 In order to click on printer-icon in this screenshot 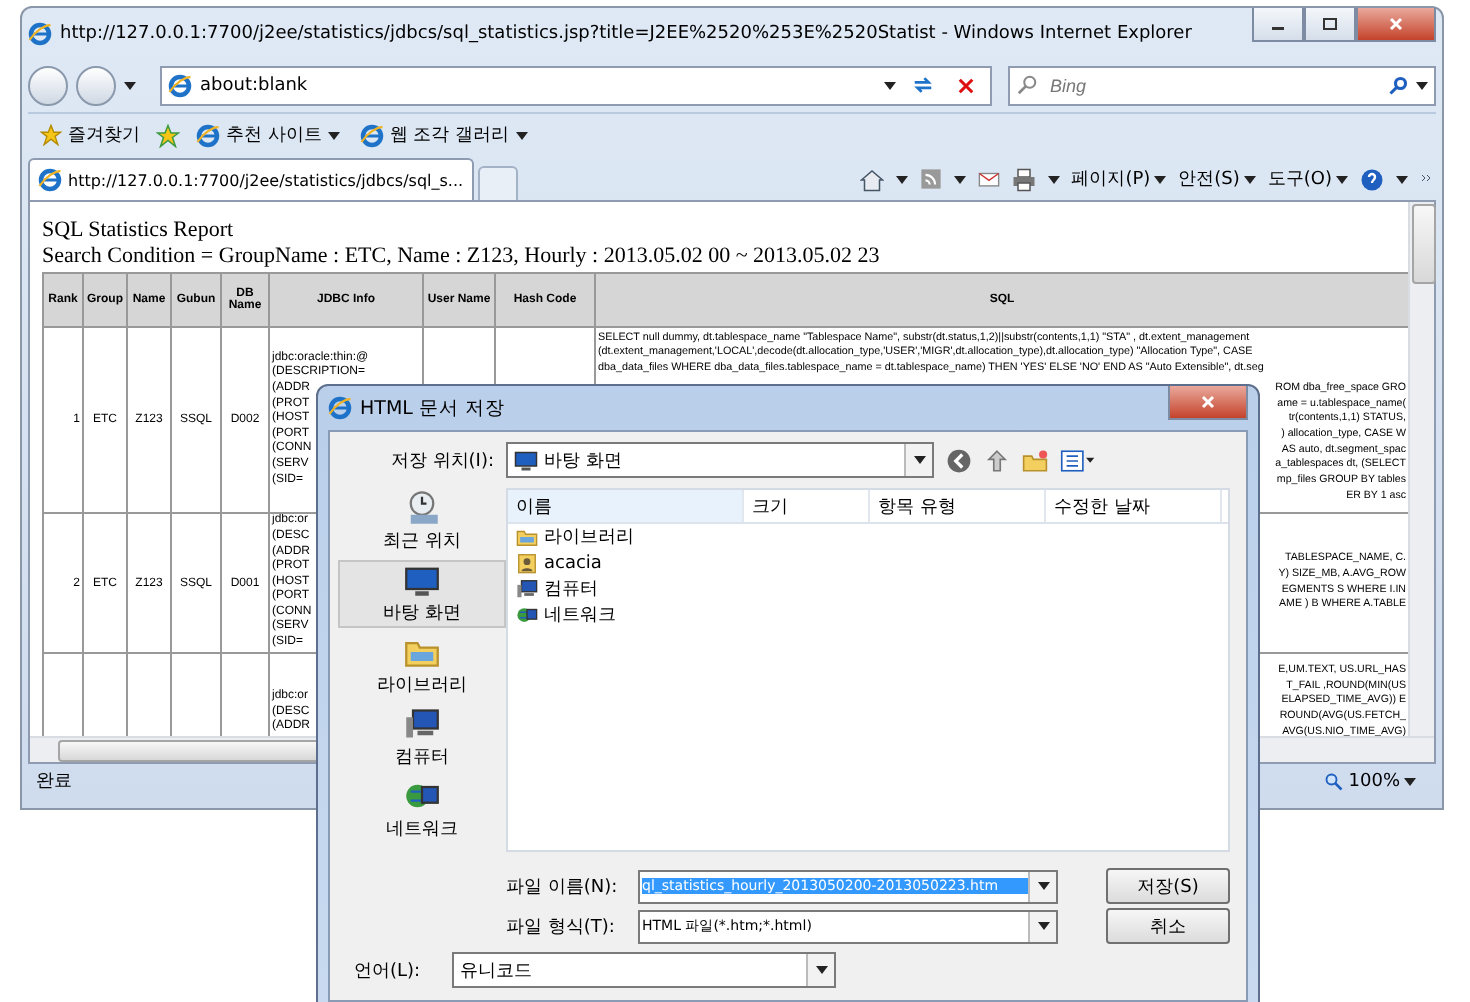, I will do `click(1023, 179)`.